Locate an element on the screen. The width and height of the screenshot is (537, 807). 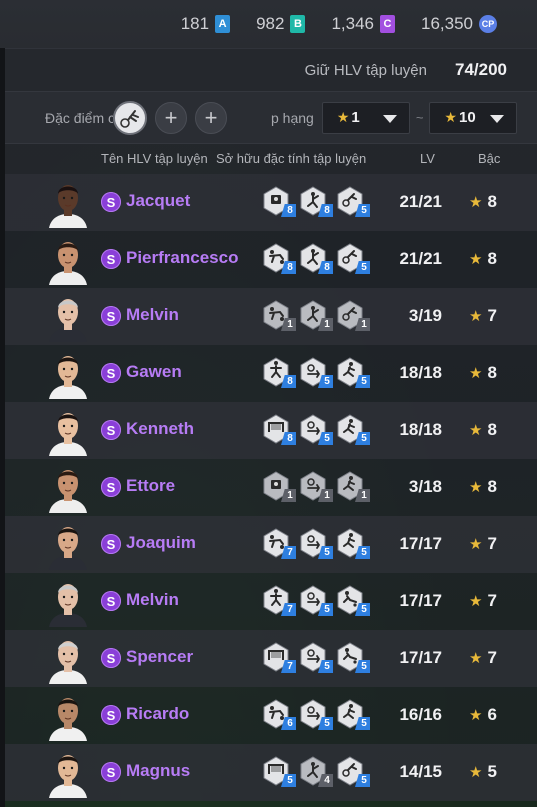
coach-traits: 545 is located at coordinates (317, 771).